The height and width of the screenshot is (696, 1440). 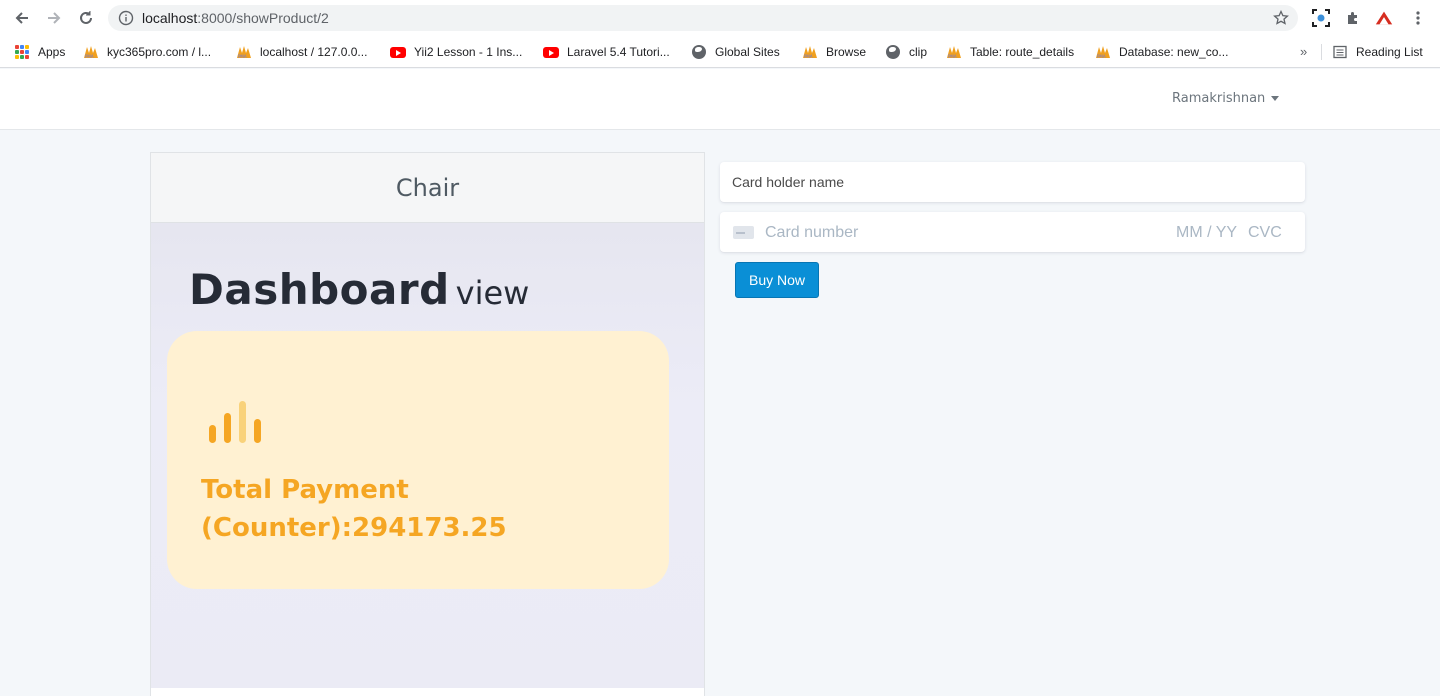 What do you see at coordinates (1340, 52) in the screenshot?
I see `reading-list-icon` at bounding box center [1340, 52].